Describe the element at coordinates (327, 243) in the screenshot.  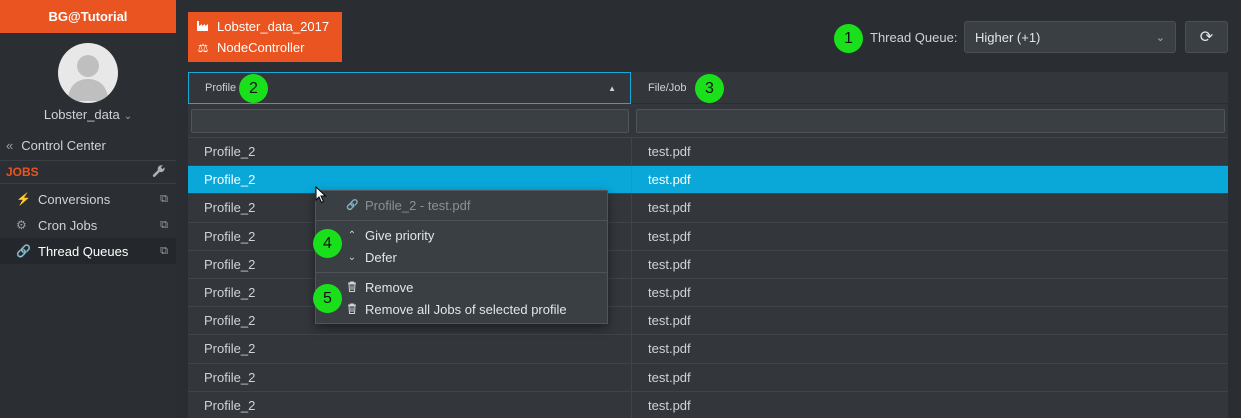
I see `annotation-marker-4: 4` at that location.